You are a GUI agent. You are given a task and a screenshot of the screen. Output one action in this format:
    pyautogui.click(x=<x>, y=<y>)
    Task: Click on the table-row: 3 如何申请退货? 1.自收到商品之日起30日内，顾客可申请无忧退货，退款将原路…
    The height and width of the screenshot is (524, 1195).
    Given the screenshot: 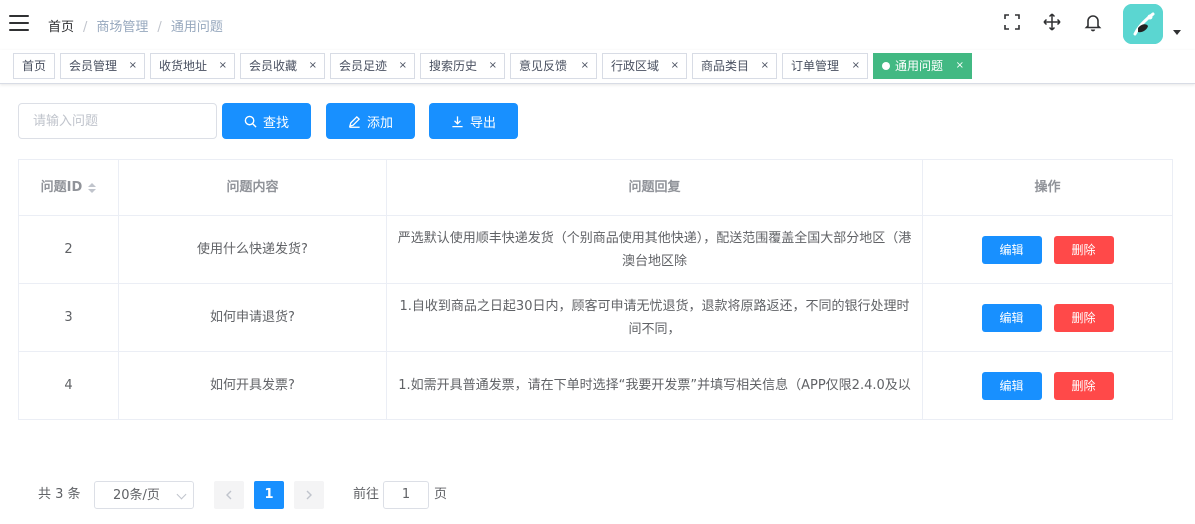 What is the action you would take?
    pyautogui.click(x=595, y=318)
    